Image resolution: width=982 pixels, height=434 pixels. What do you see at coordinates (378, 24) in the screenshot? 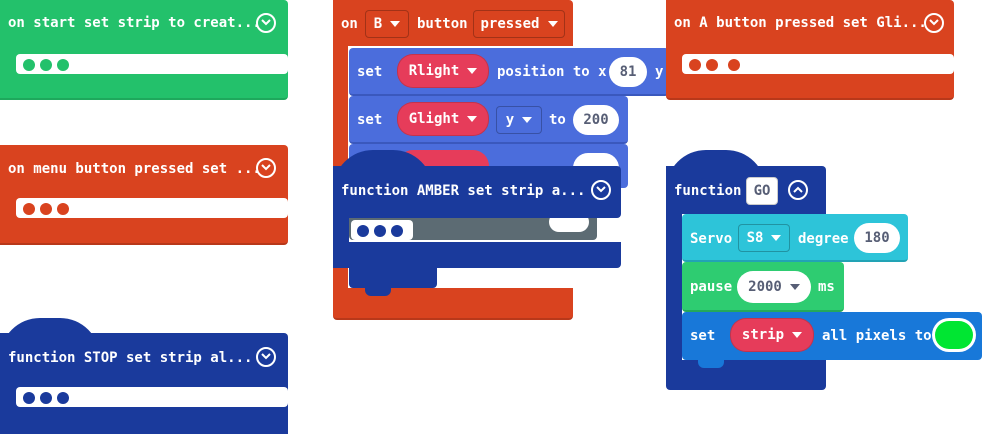
I see `button-select-value: B` at bounding box center [378, 24].